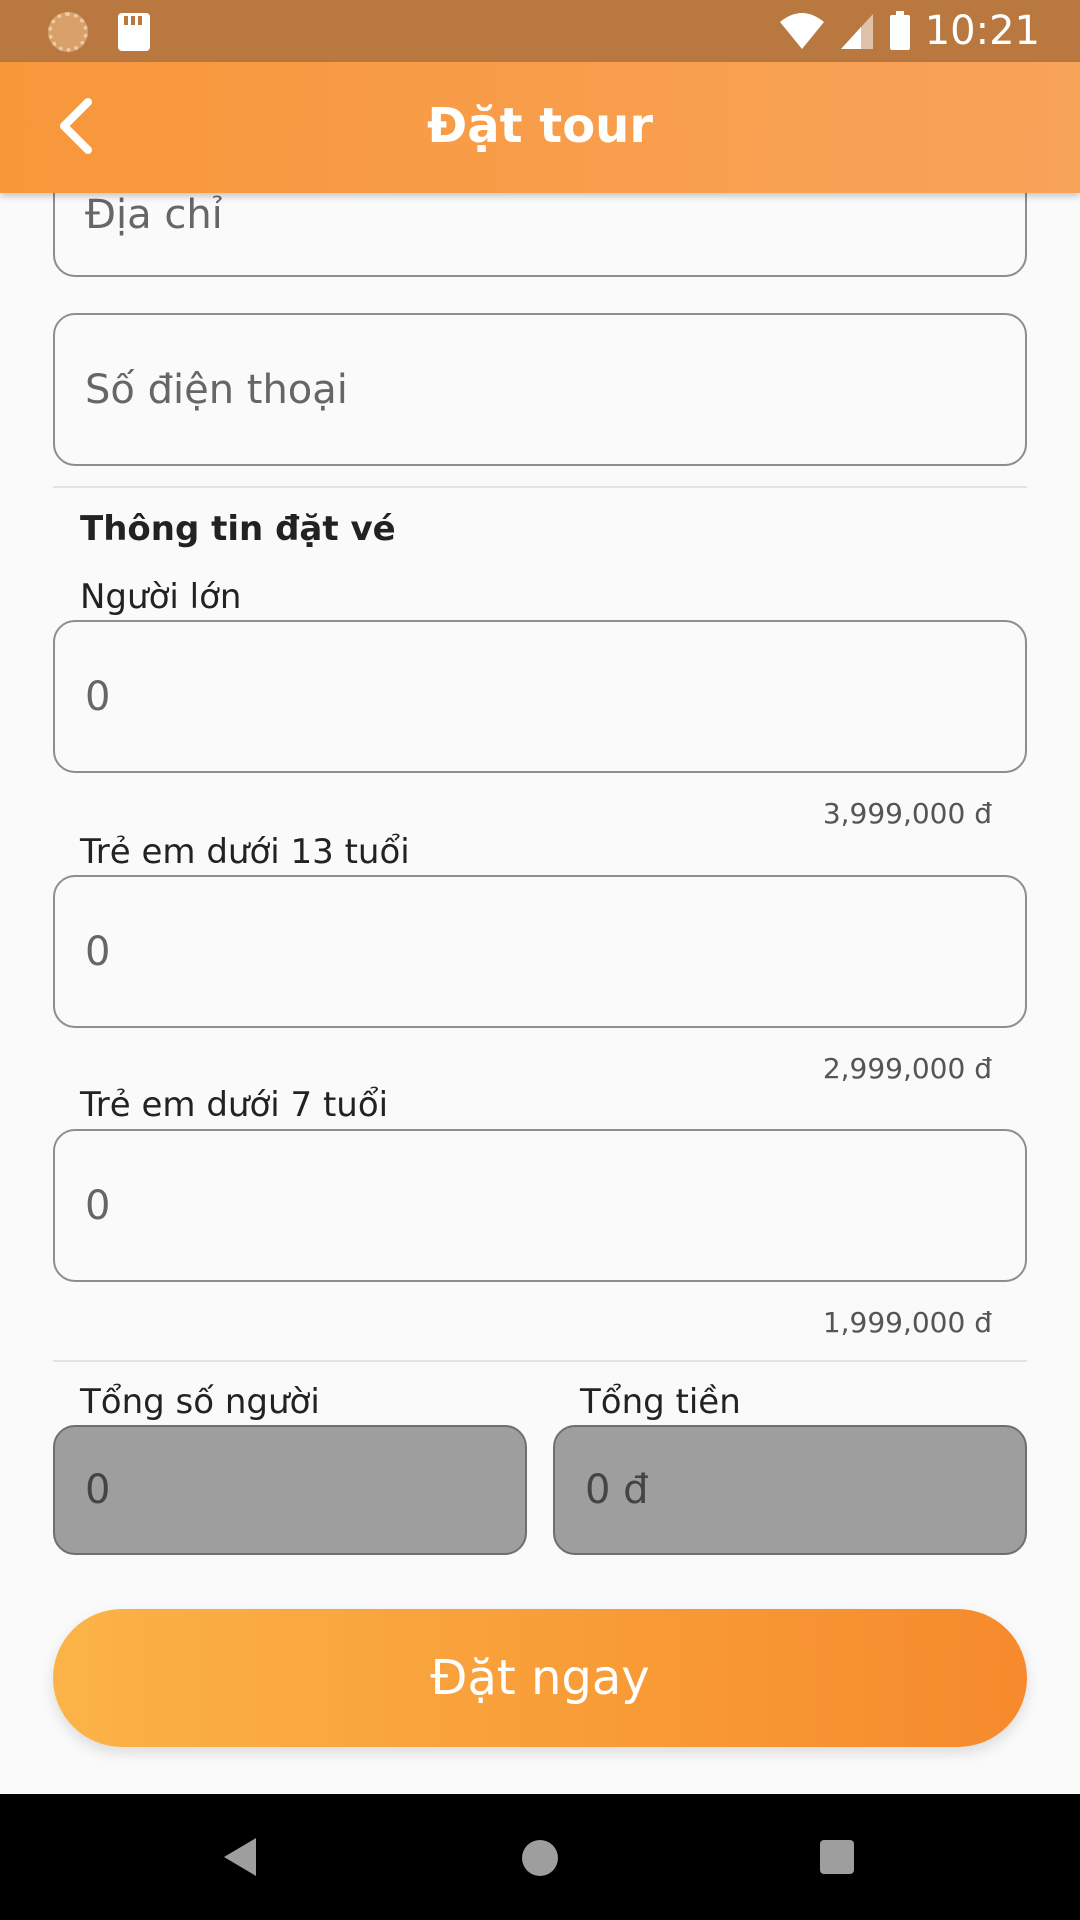 The width and height of the screenshot is (1080, 1920). What do you see at coordinates (240, 1857) in the screenshot?
I see `nav-back-icon` at bounding box center [240, 1857].